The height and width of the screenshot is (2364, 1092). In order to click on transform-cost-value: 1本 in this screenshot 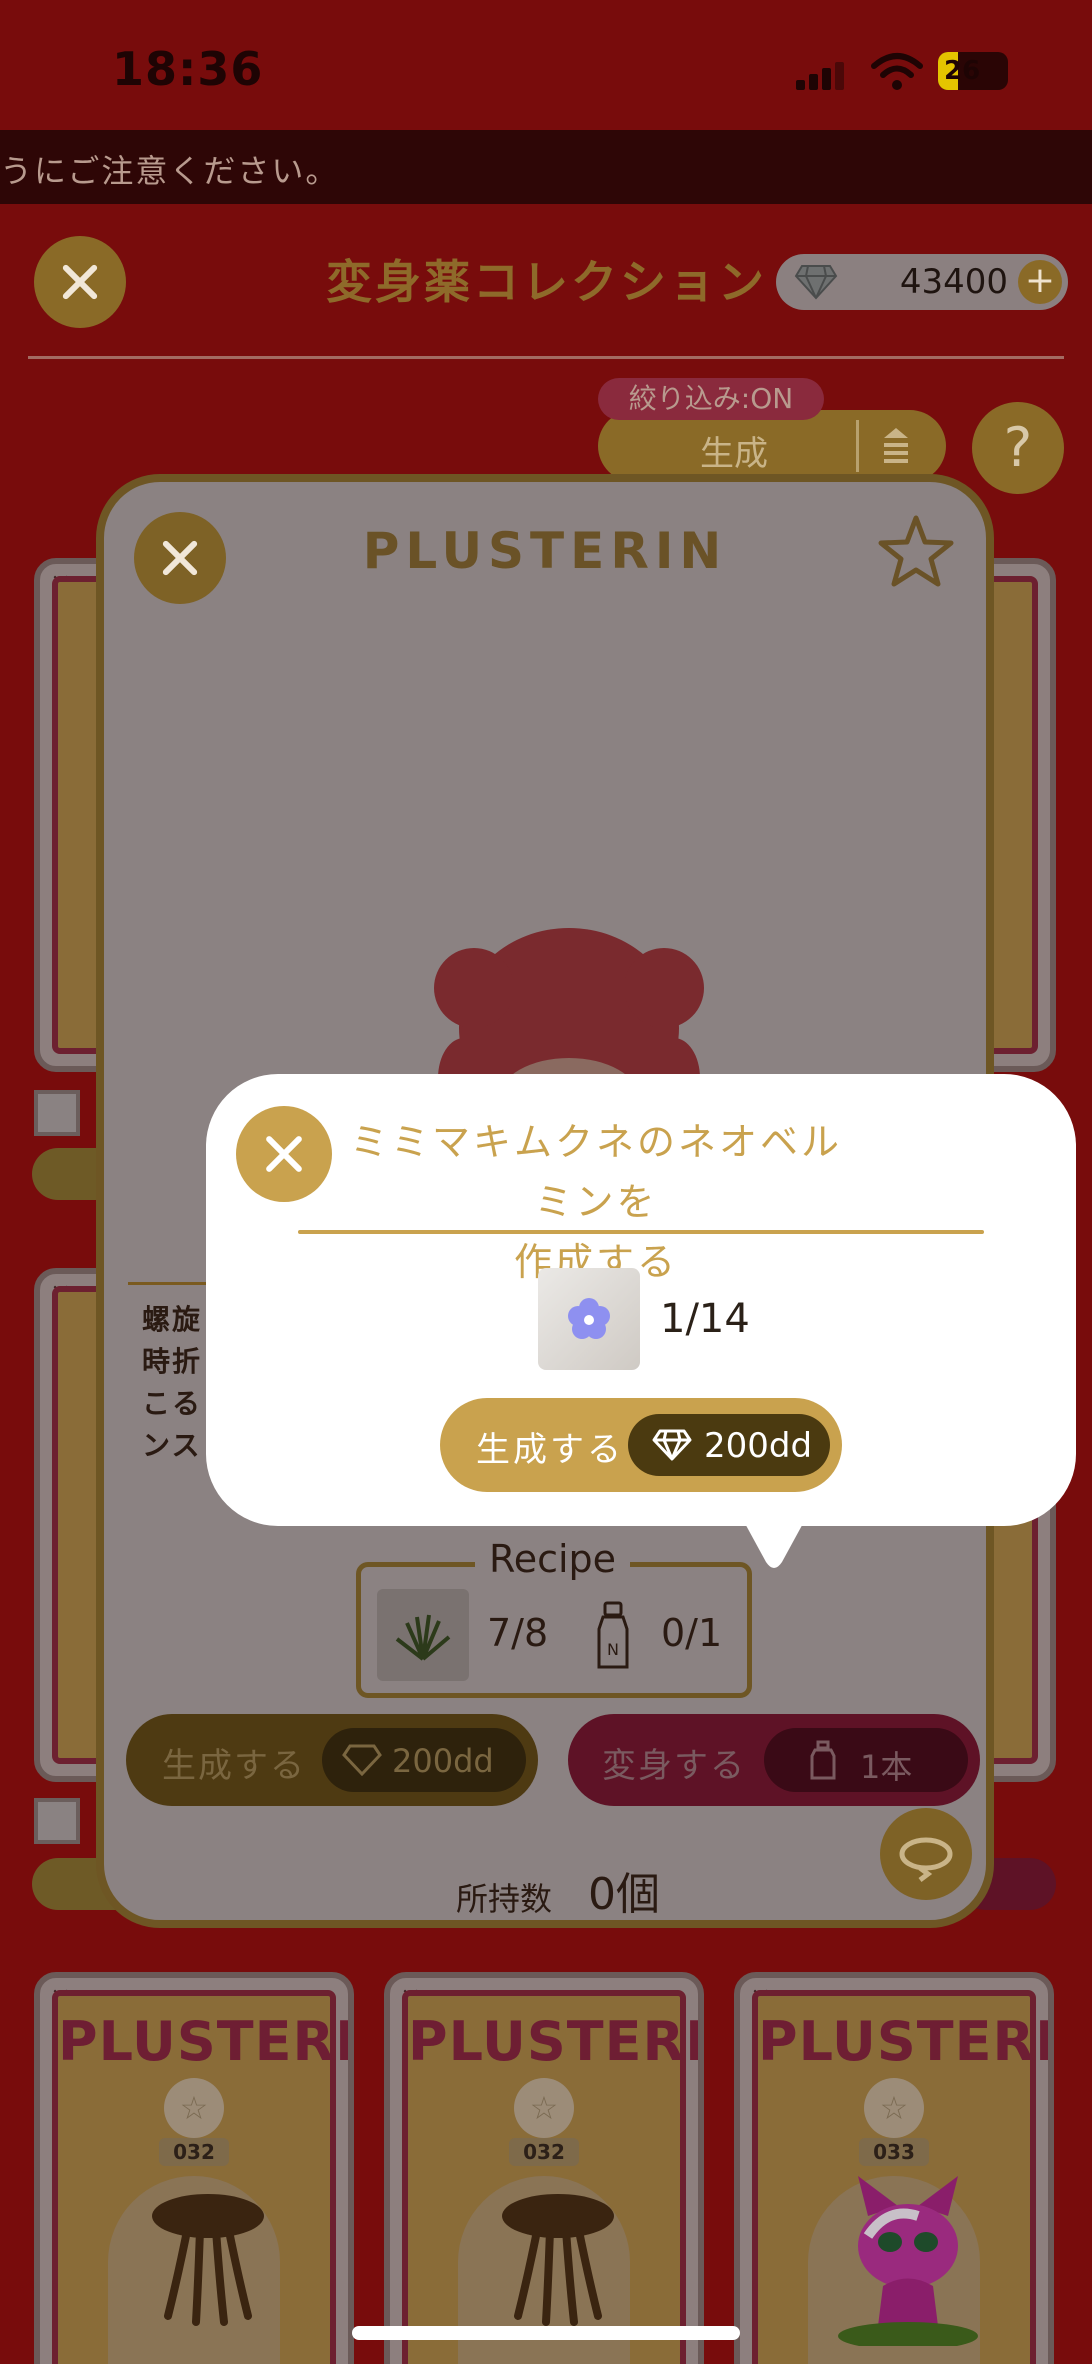, I will do `click(886, 1767)`.